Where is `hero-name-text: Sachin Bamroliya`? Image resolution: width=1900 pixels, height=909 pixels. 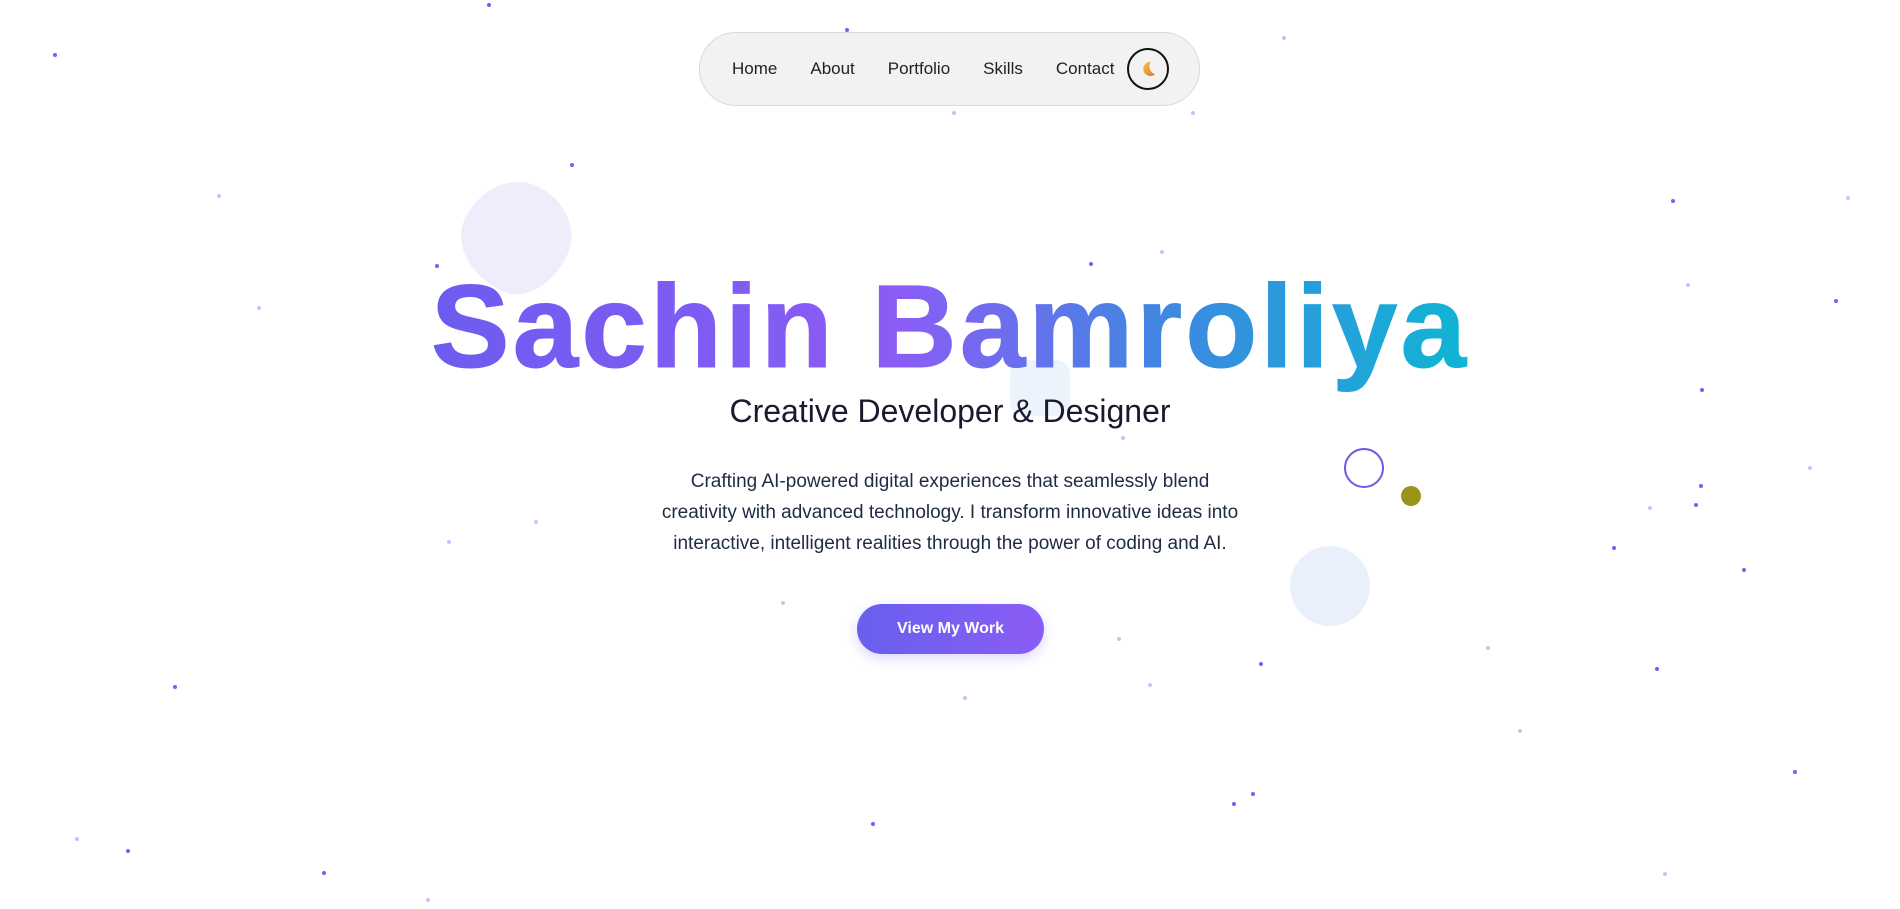
hero-name-text: Sachin Bamroliya is located at coordinates (950, 327).